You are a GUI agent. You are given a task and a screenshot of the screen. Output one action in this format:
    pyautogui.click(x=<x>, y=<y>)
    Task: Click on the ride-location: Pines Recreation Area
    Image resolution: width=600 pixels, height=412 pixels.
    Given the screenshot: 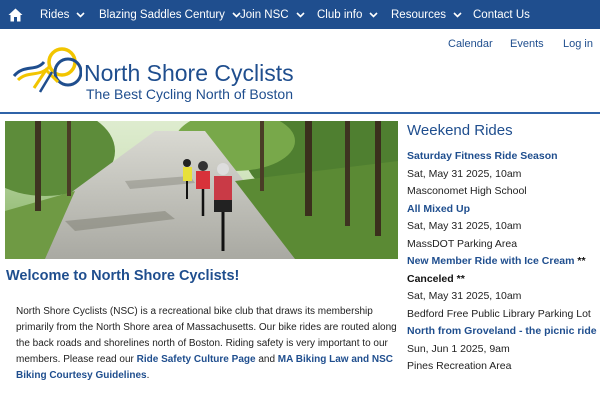 What is the action you would take?
    pyautogui.click(x=459, y=366)
    